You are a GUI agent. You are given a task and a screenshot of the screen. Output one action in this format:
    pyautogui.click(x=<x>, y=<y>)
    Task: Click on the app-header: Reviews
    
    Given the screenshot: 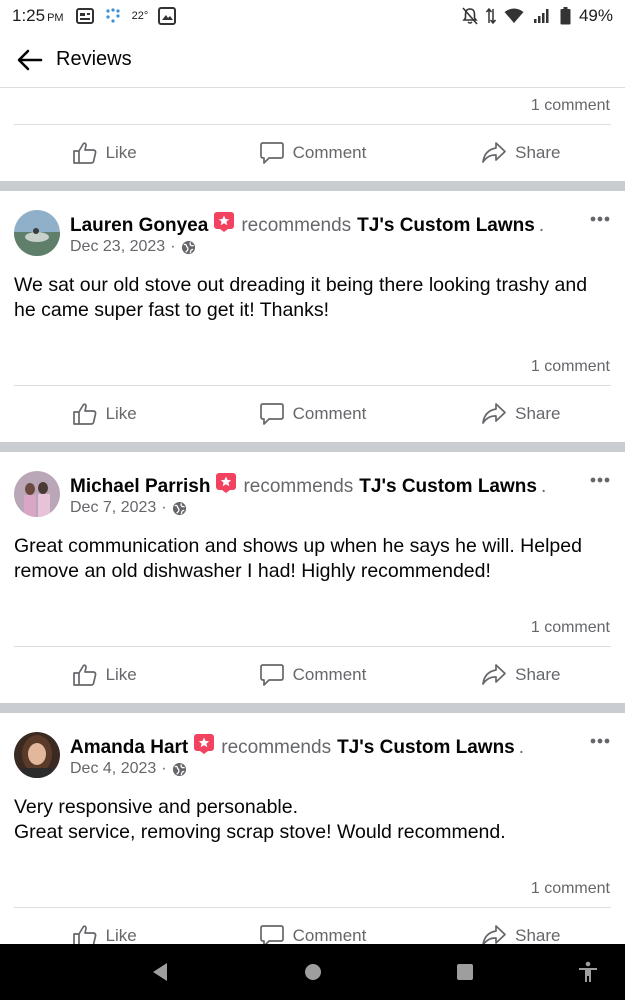 What is the action you would take?
    pyautogui.click(x=312, y=60)
    